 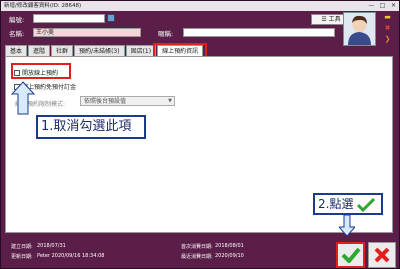 I want to click on window-controls: — □ ✕, so click(x=382, y=6).